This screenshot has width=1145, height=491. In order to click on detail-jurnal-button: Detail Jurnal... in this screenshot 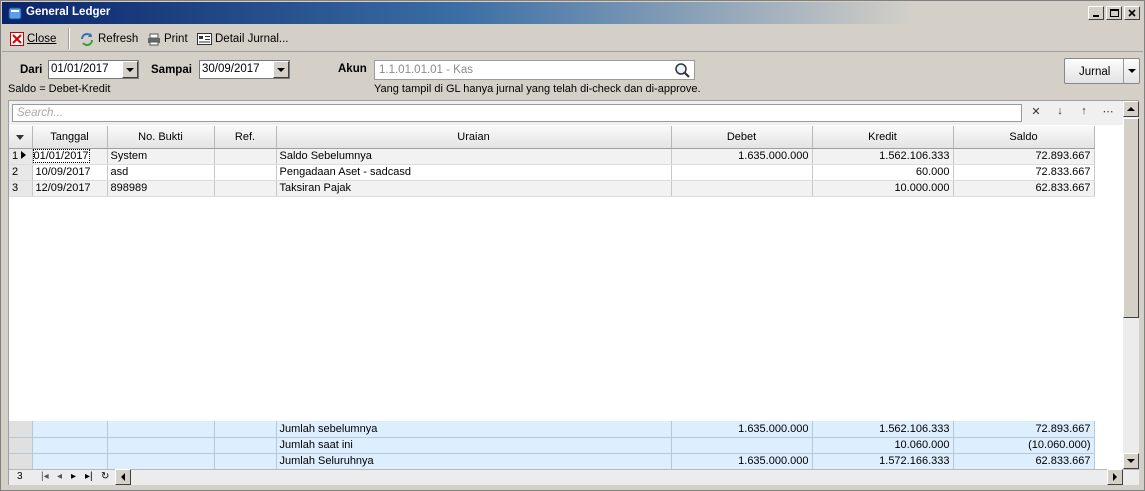, I will do `click(243, 39)`.